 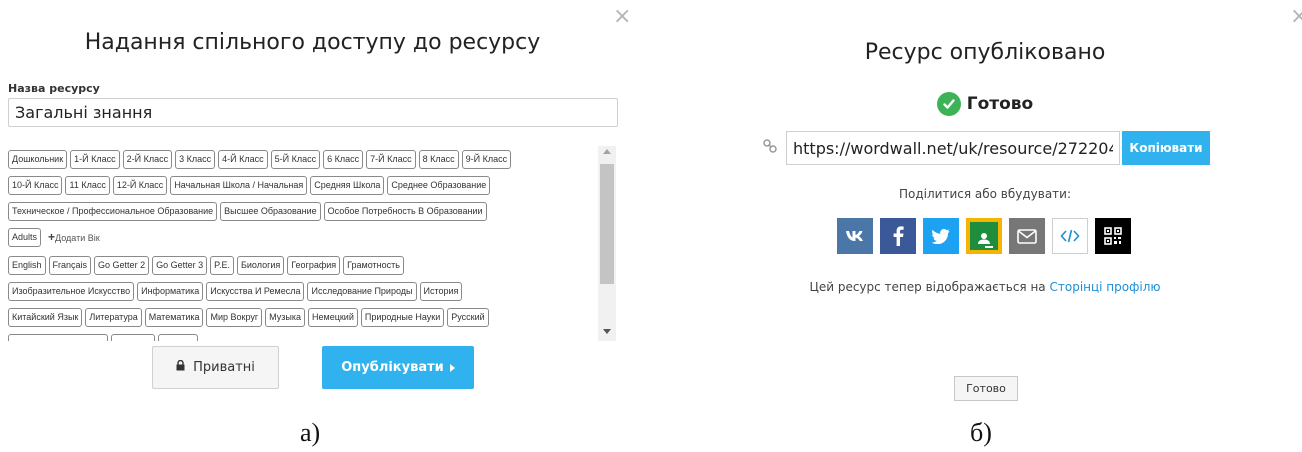 What do you see at coordinates (54, 88) in the screenshot?
I see `resource-name-label: Назва ресурсу` at bounding box center [54, 88].